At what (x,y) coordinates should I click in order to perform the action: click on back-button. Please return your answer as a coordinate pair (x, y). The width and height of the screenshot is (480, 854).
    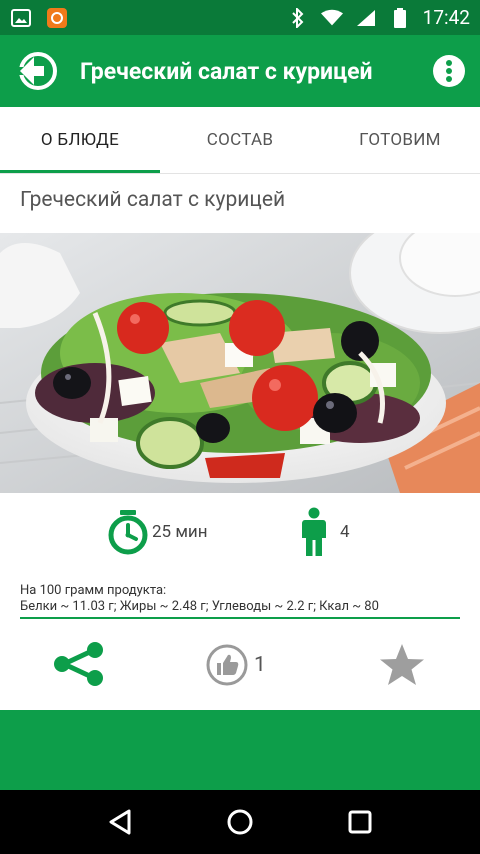
    Looking at the image, I should click on (38, 71).